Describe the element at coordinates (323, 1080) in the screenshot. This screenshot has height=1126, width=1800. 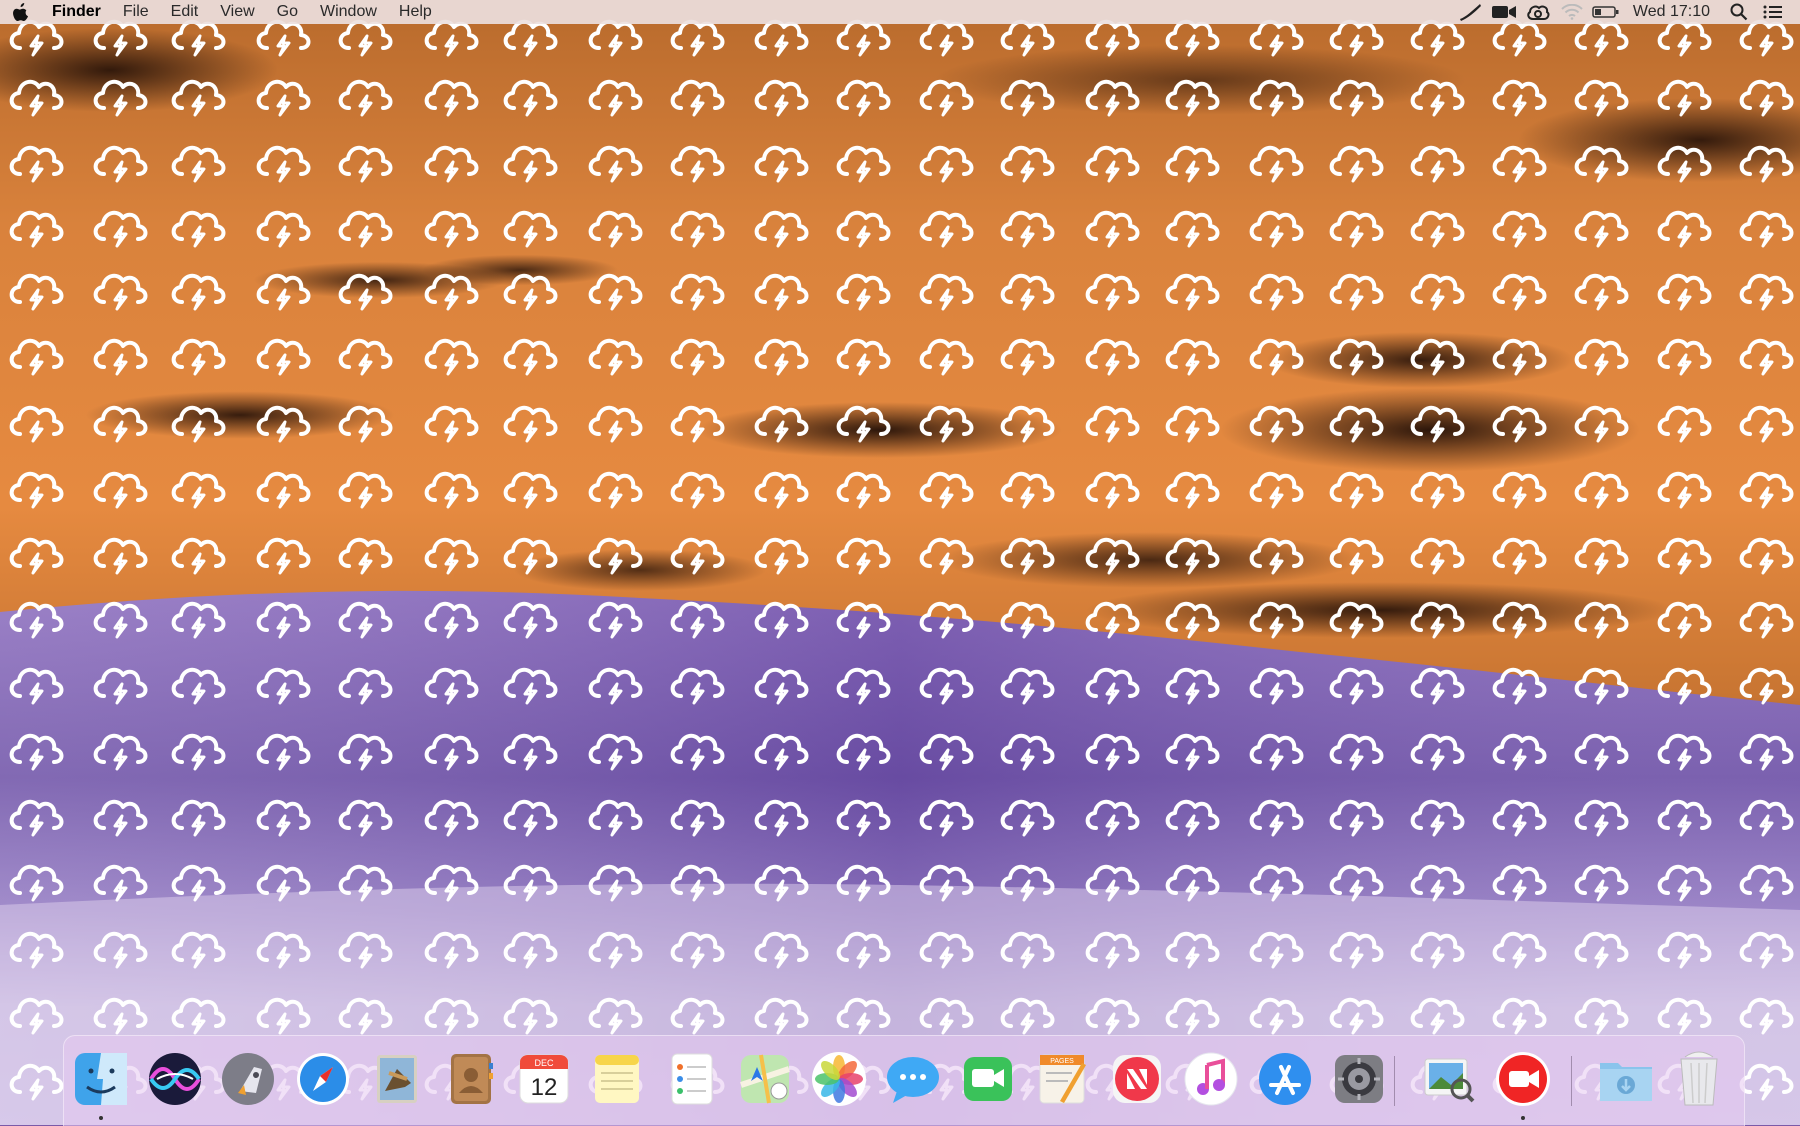
I see `dock-safari` at that location.